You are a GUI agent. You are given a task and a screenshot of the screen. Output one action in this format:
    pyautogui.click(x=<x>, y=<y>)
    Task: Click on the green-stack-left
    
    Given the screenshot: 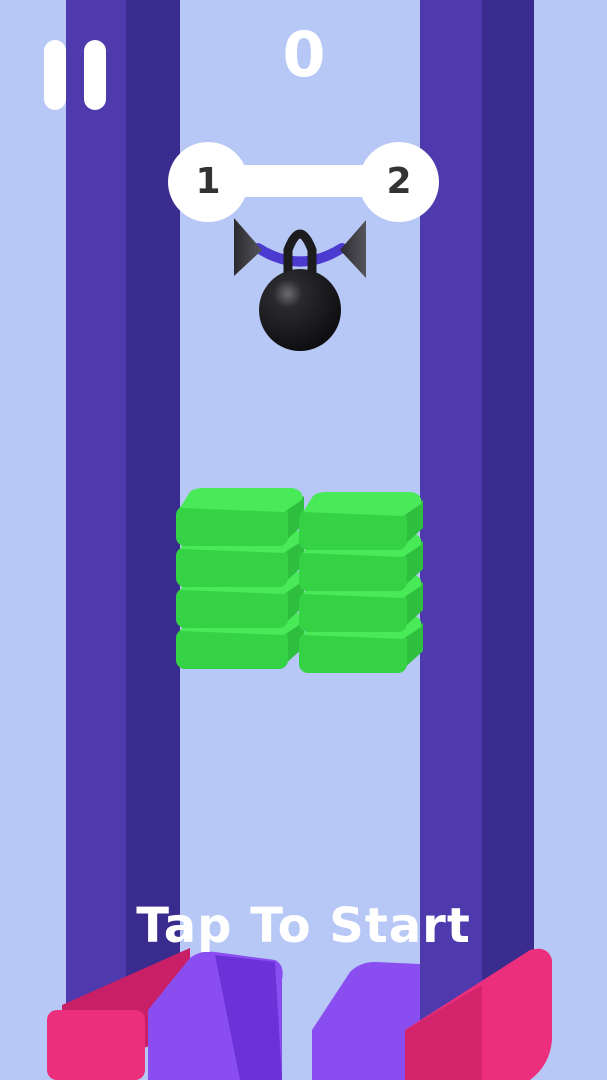 What is the action you would take?
    pyautogui.click(x=240, y=578)
    